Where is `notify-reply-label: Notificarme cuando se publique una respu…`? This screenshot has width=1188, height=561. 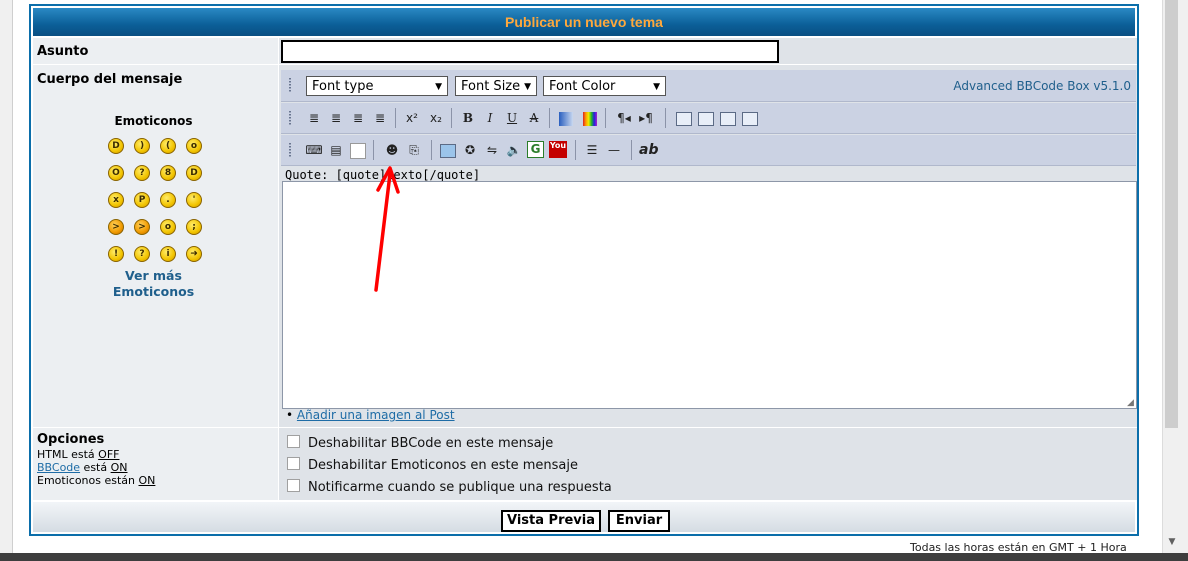 notify-reply-label: Notificarme cuando se publique una respu… is located at coordinates (460, 487).